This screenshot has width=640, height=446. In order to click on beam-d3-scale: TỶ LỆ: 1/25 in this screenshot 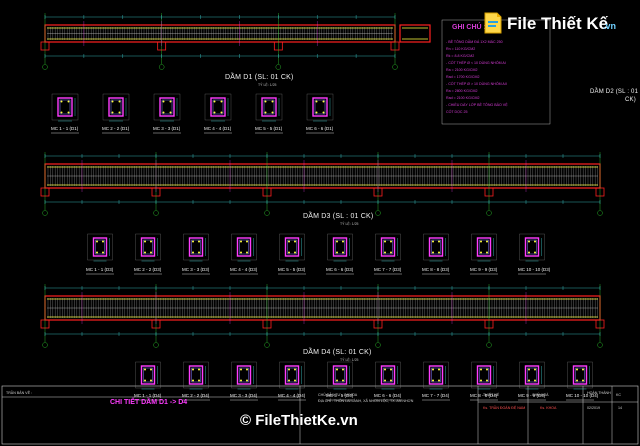, I will do `click(349, 224)`.